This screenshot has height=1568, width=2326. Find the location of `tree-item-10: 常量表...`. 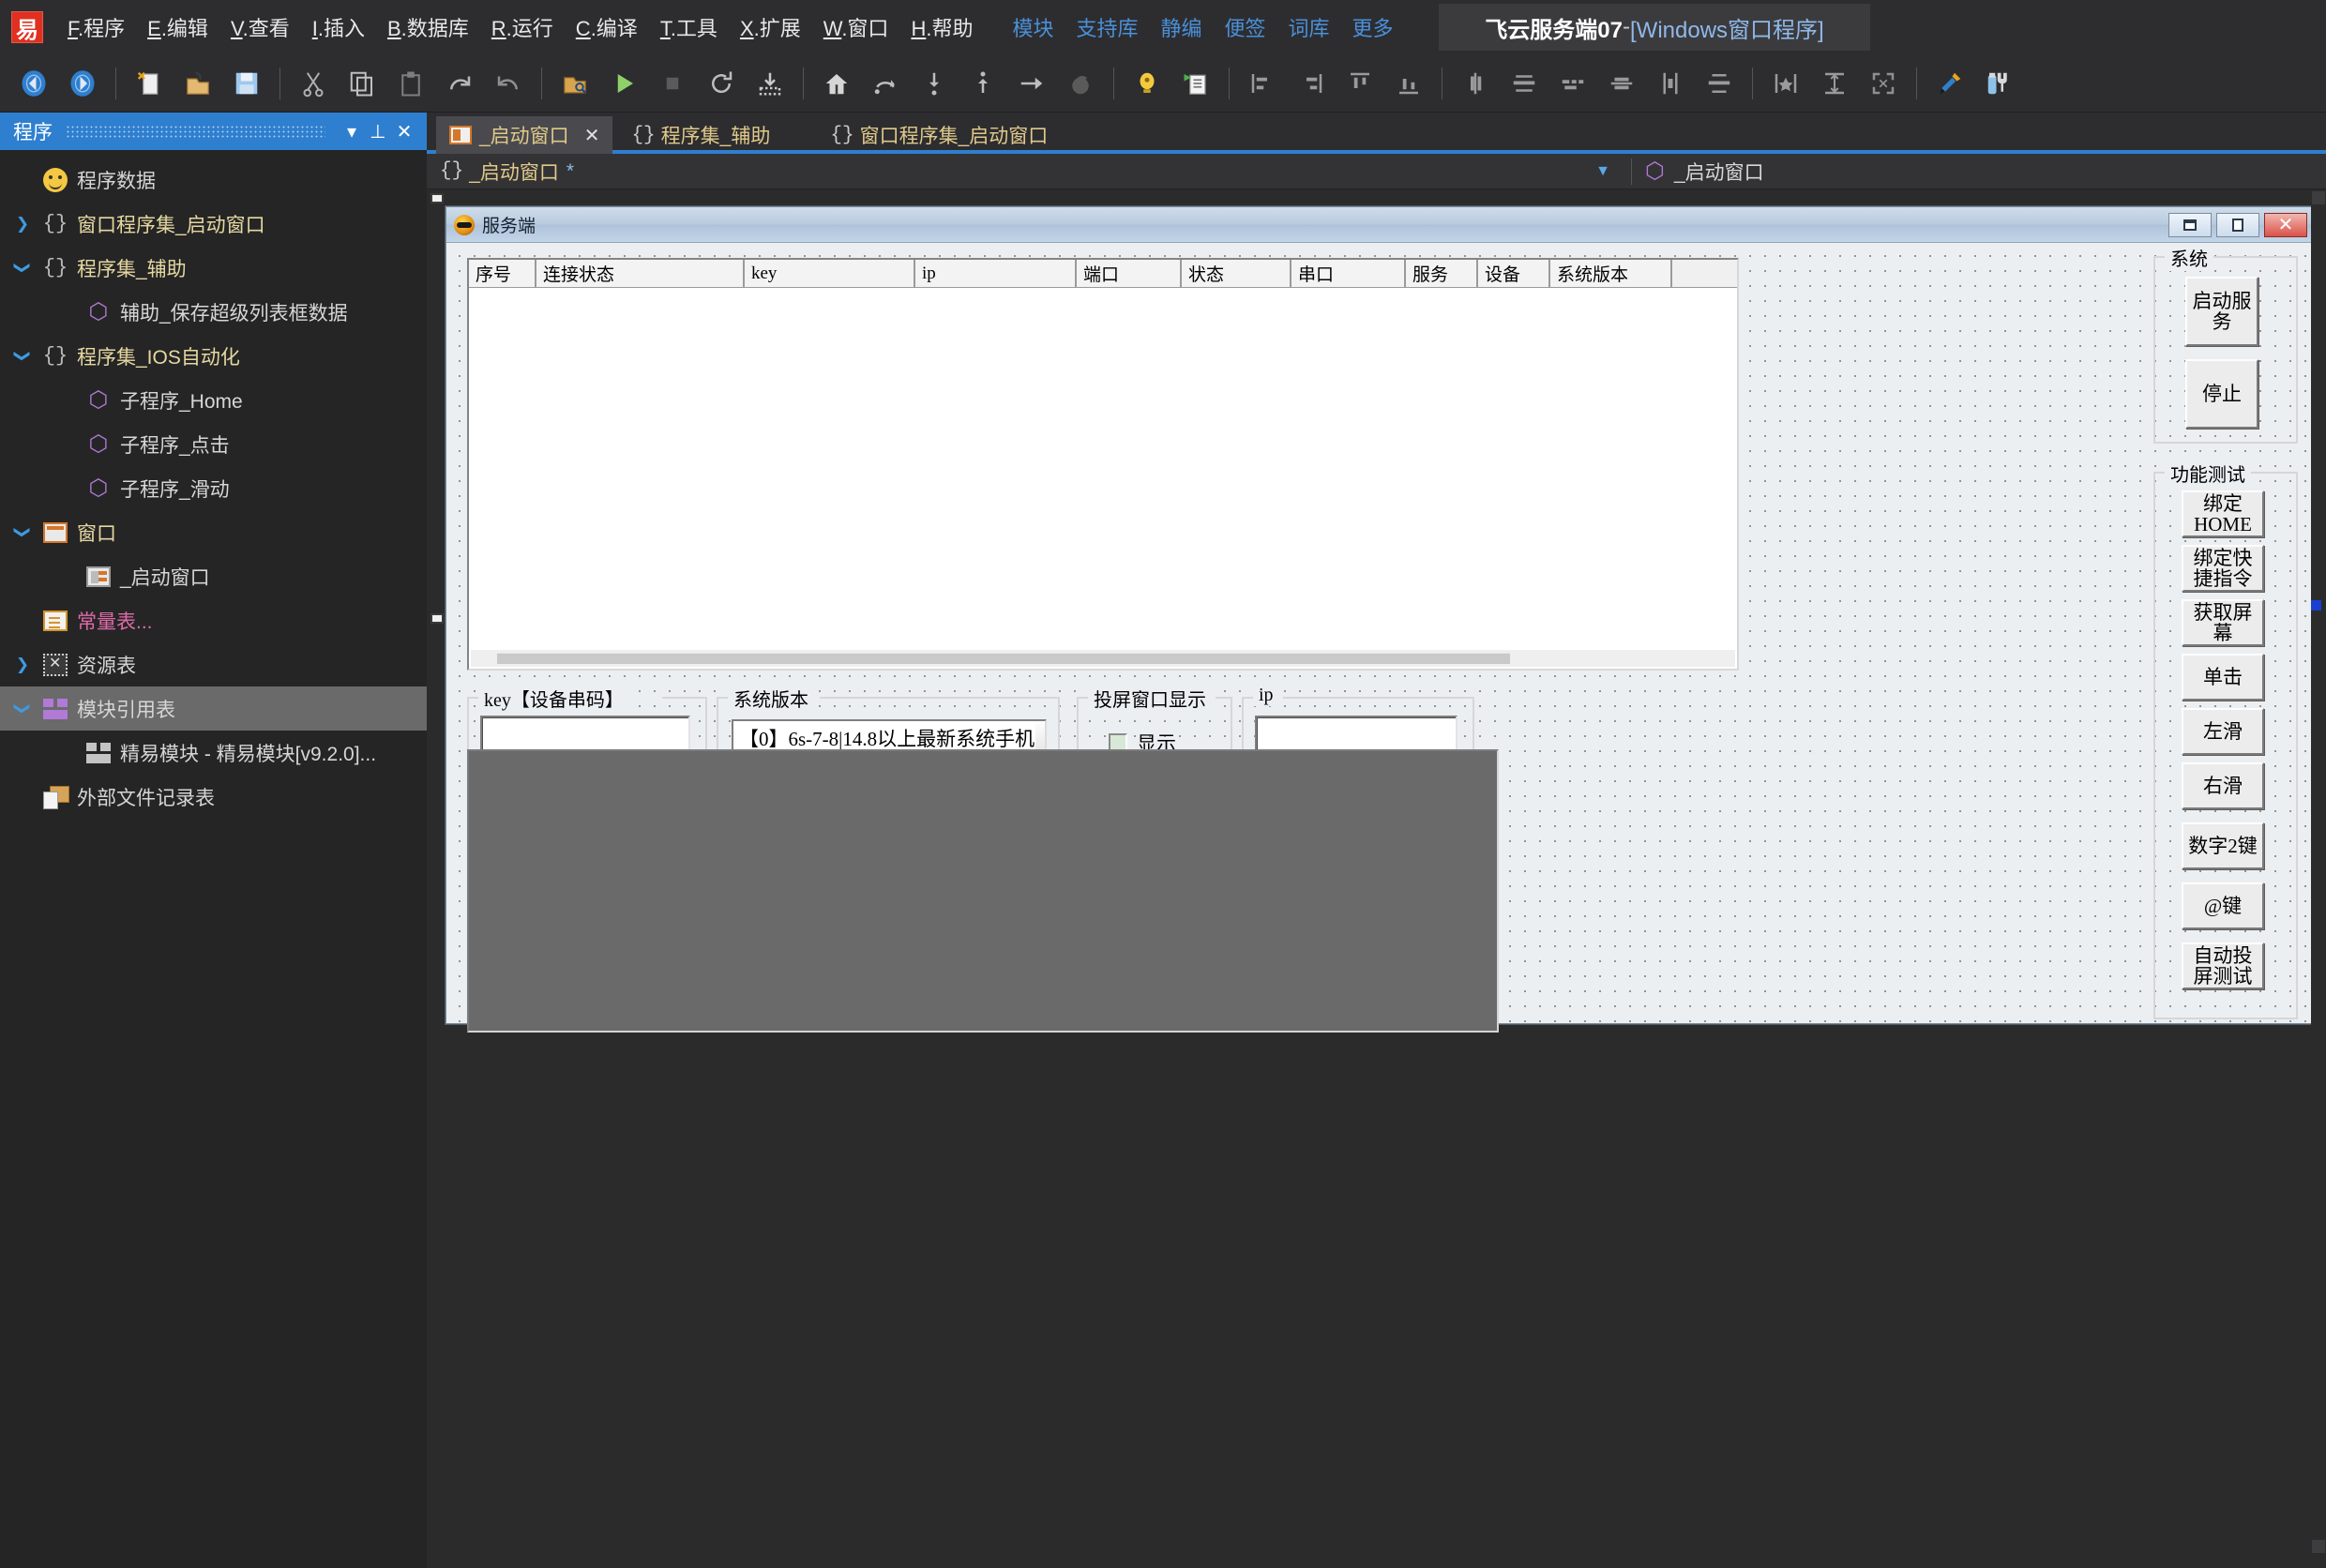

tree-item-10: 常量表... is located at coordinates (213, 620).